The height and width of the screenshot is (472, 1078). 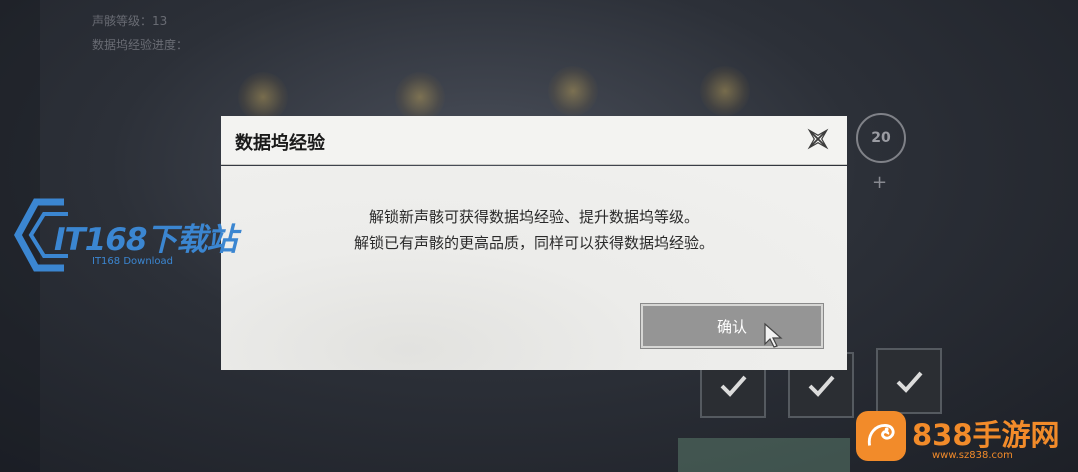 I want to click on dialog-message-line-1: 解锁新声骸可获得数据坞经验、提升数据坞等级。, so click(x=533, y=217).